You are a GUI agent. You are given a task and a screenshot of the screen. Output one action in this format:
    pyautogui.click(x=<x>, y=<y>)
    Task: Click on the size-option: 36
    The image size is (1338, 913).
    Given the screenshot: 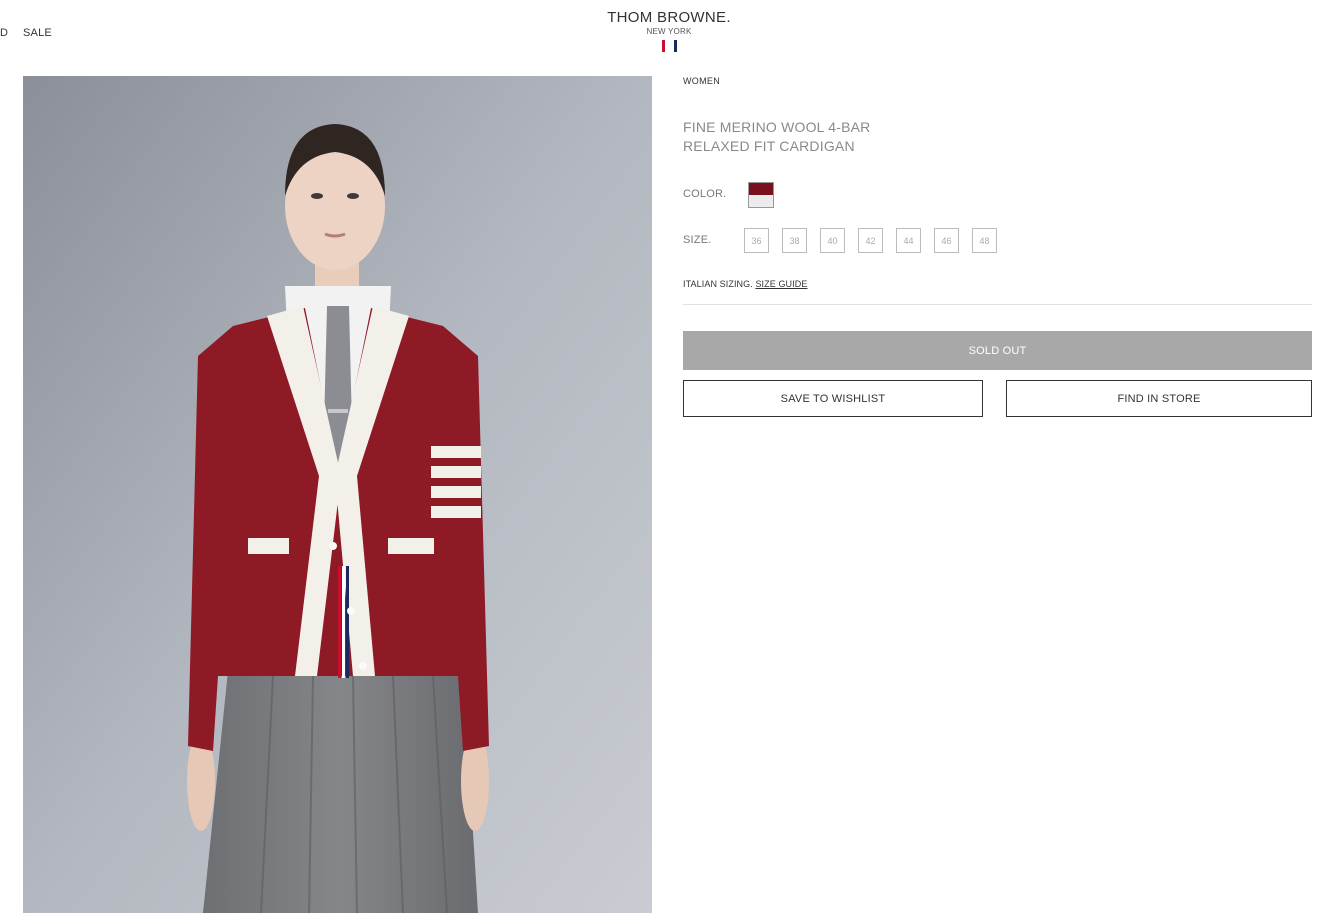 What is the action you would take?
    pyautogui.click(x=756, y=240)
    